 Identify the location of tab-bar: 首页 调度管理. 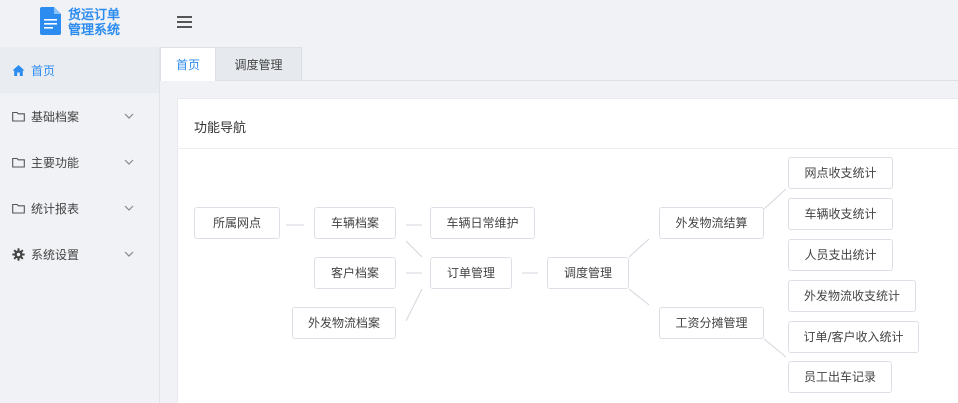
(559, 64).